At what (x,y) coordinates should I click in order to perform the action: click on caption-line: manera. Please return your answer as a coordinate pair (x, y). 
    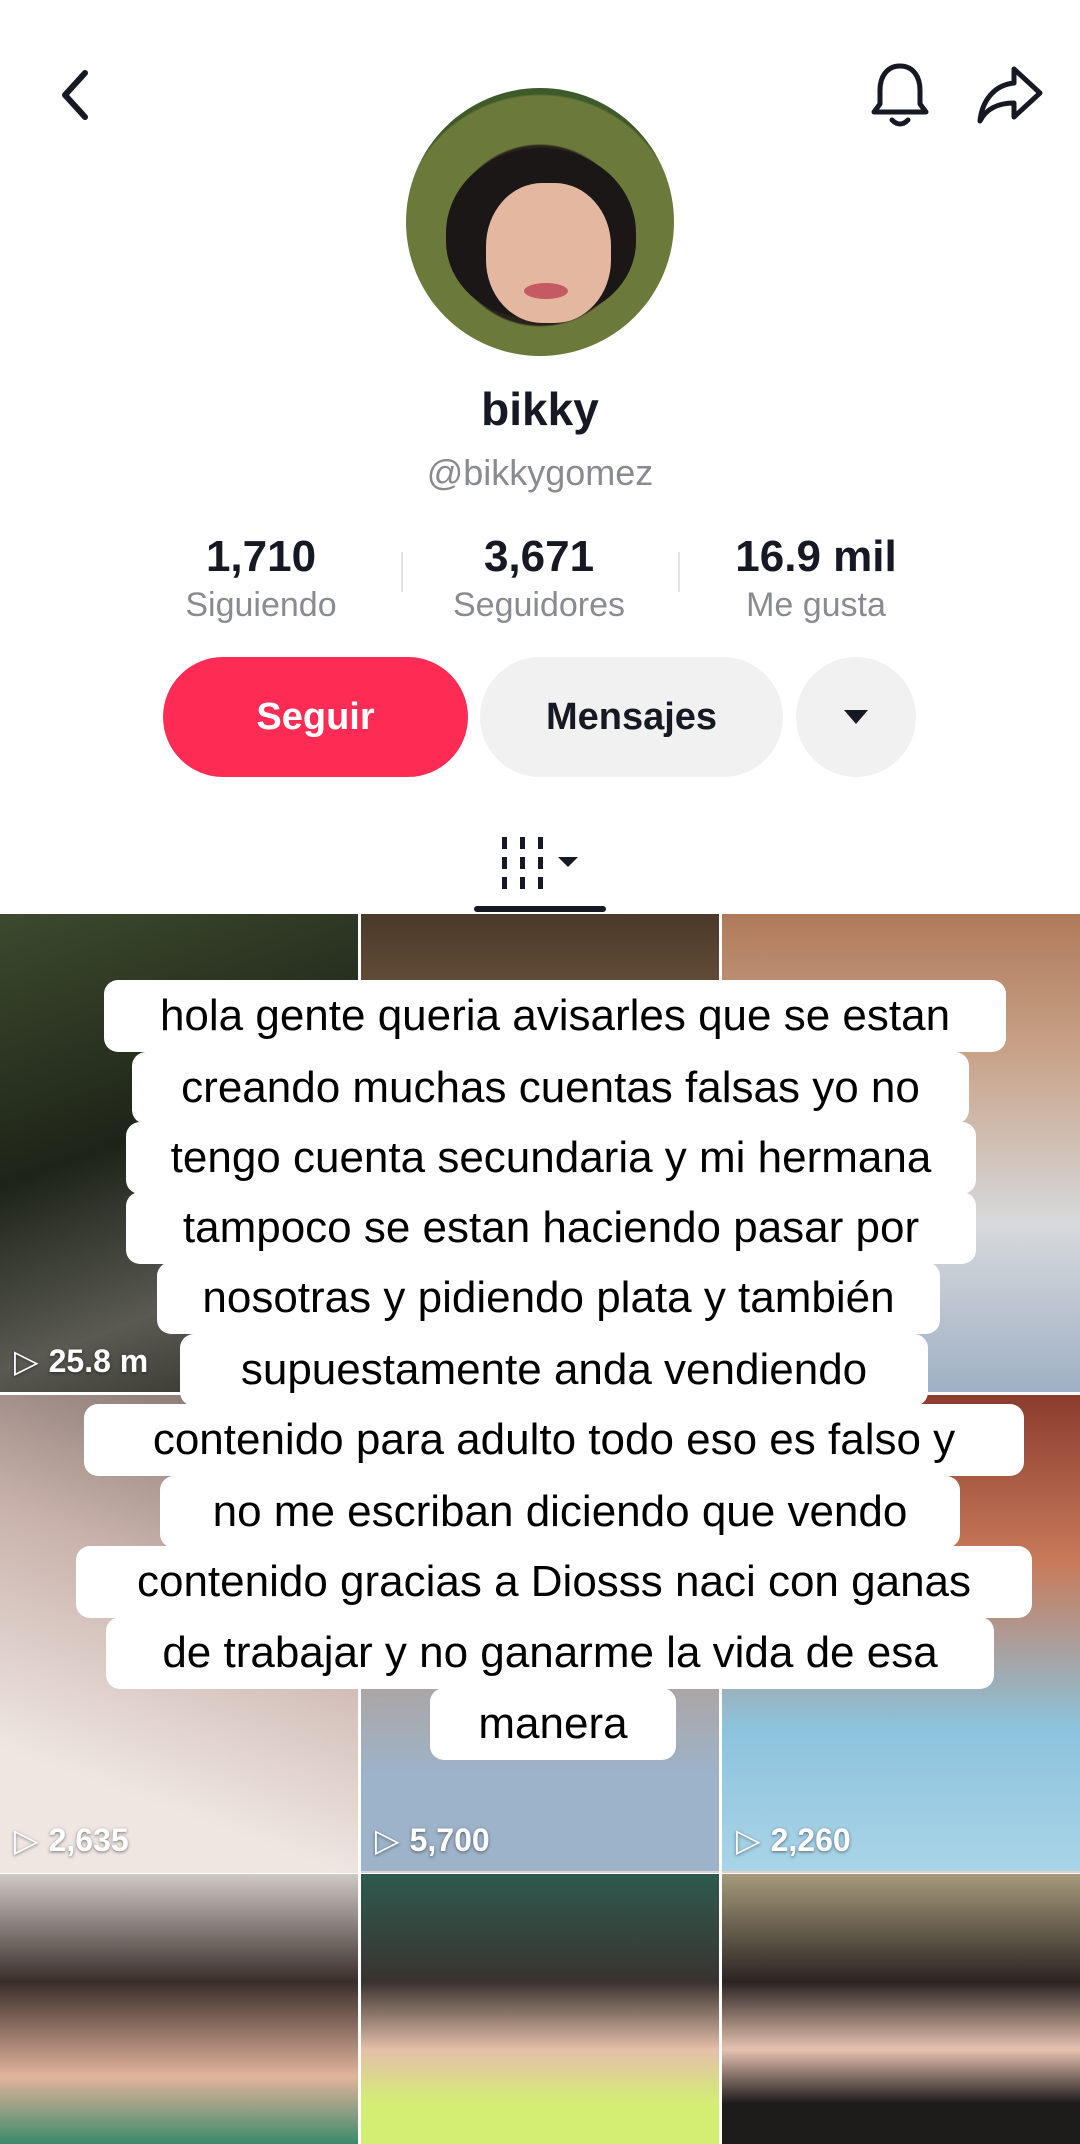
    Looking at the image, I should click on (553, 1724).